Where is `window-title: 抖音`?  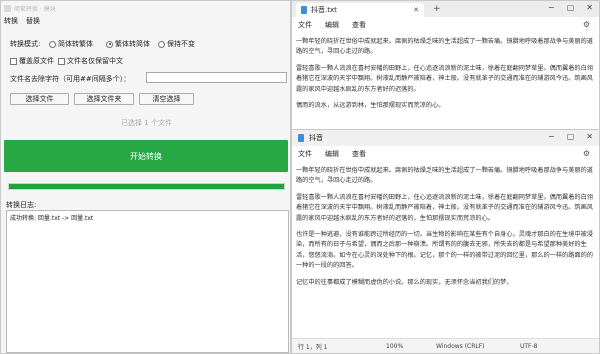
window-title: 抖音 is located at coordinates (316, 138).